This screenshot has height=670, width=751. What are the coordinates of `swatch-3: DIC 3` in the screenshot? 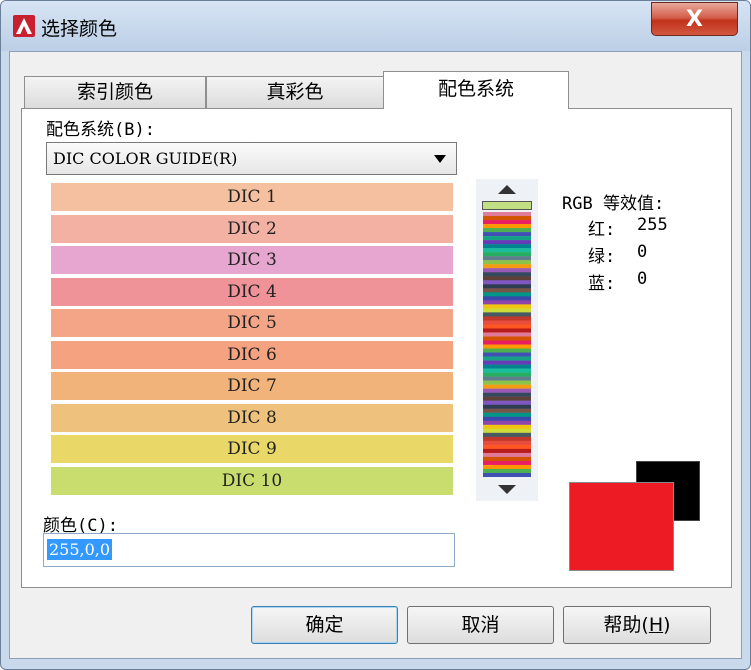 It's located at (252, 260).